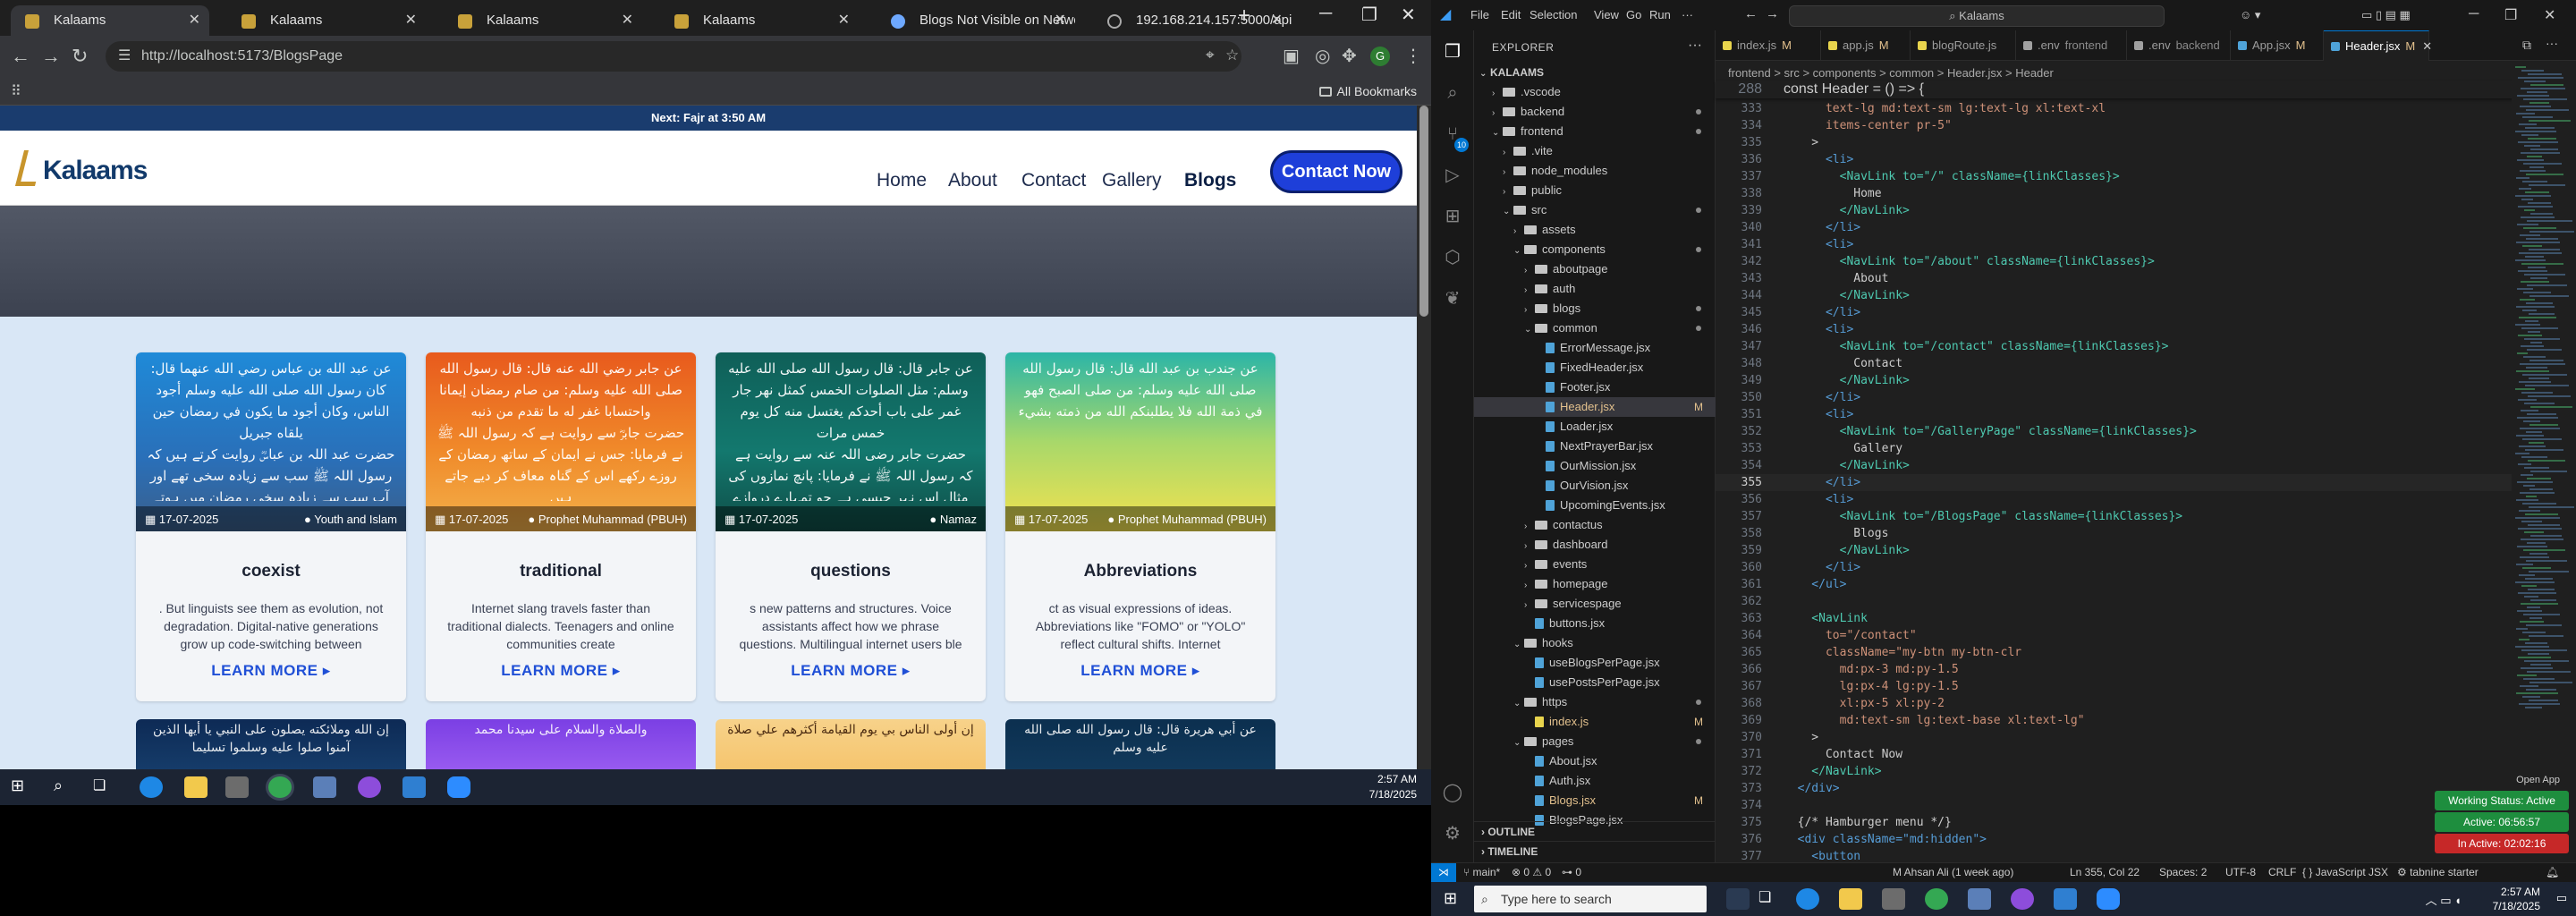 This screenshot has width=2576, height=916. Describe the element at coordinates (1424, 437) in the screenshot. I see `page-scrollbar` at that location.